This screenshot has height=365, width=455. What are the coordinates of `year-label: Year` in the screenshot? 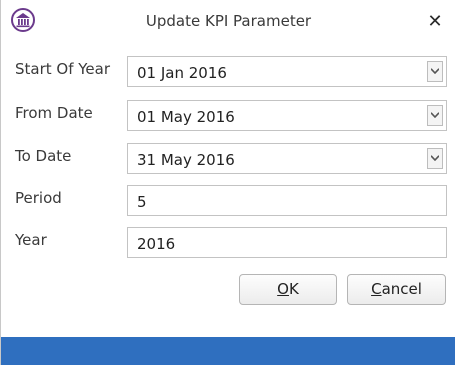 It's located at (31, 240).